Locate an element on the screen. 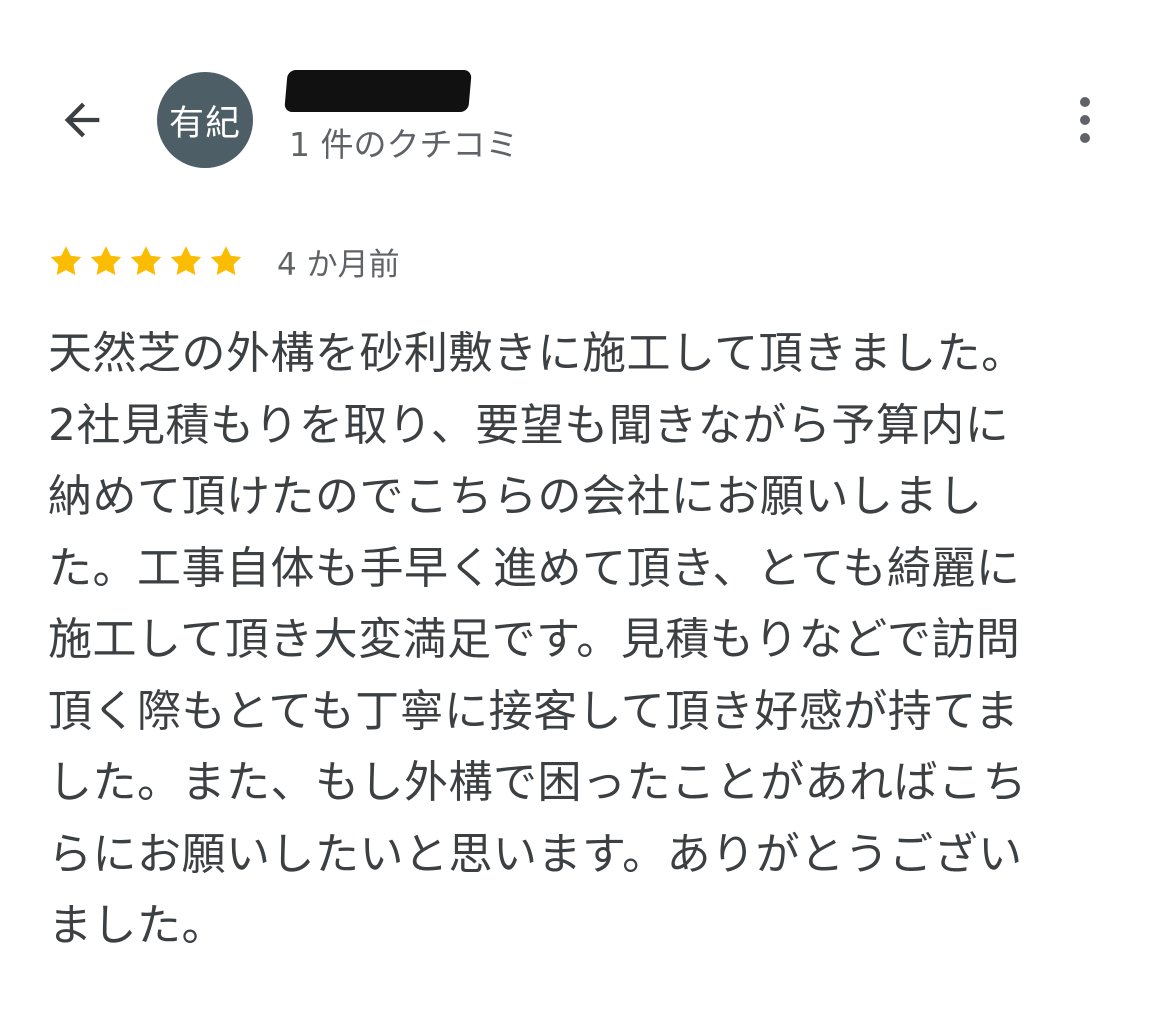 This screenshot has width=1169, height=1009. review-meta: 4 か月前 is located at coordinates (223, 261).